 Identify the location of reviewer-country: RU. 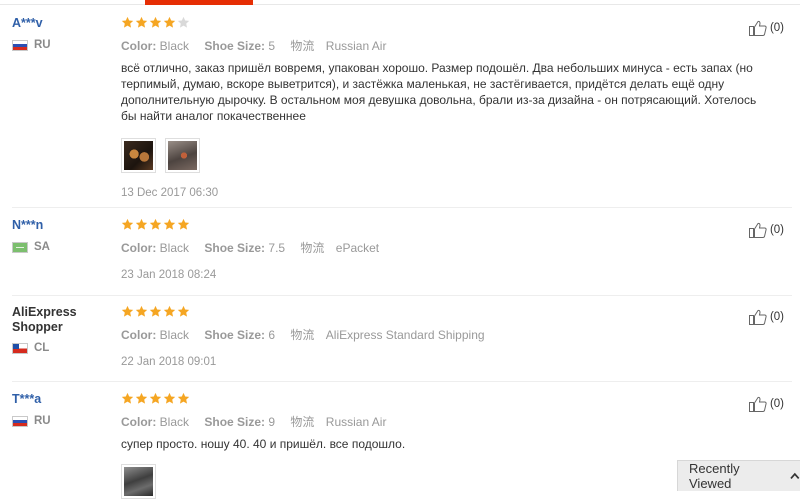
(62, 45).